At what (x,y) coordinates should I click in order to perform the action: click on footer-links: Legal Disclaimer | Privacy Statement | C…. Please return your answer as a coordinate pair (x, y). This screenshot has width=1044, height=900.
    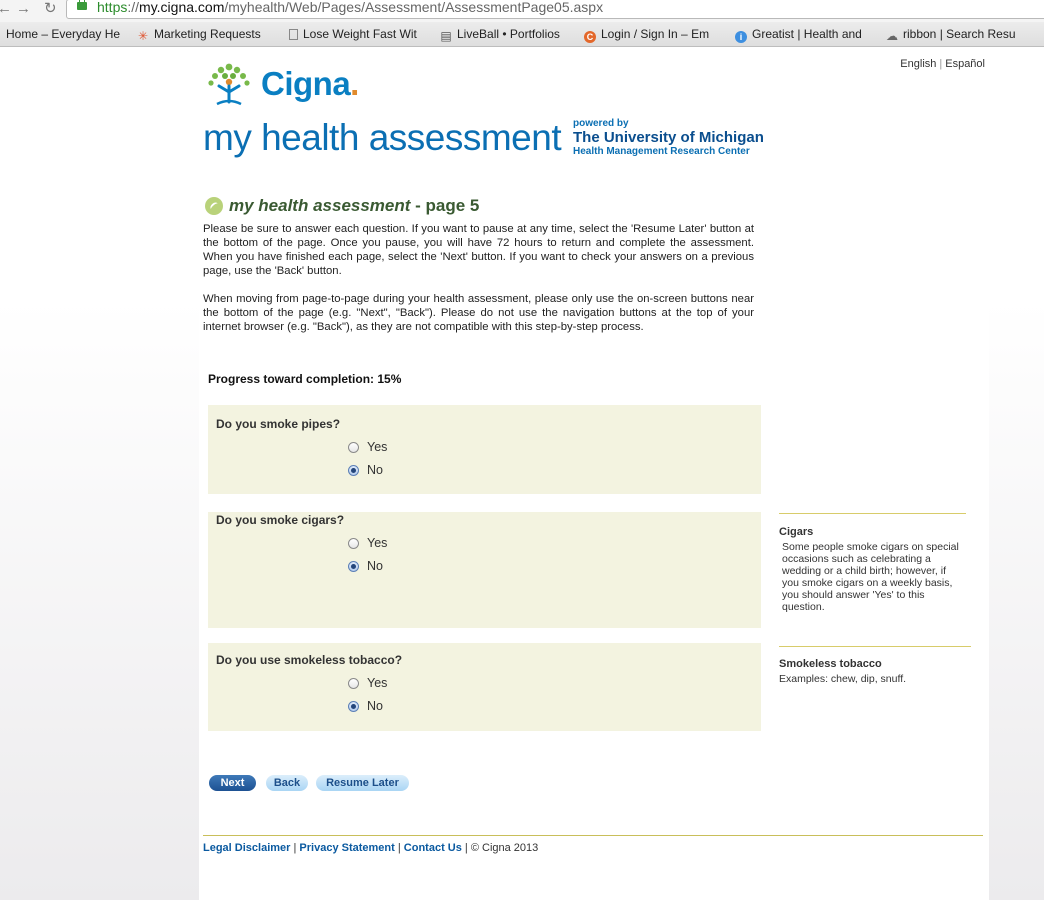
    Looking at the image, I should click on (370, 848).